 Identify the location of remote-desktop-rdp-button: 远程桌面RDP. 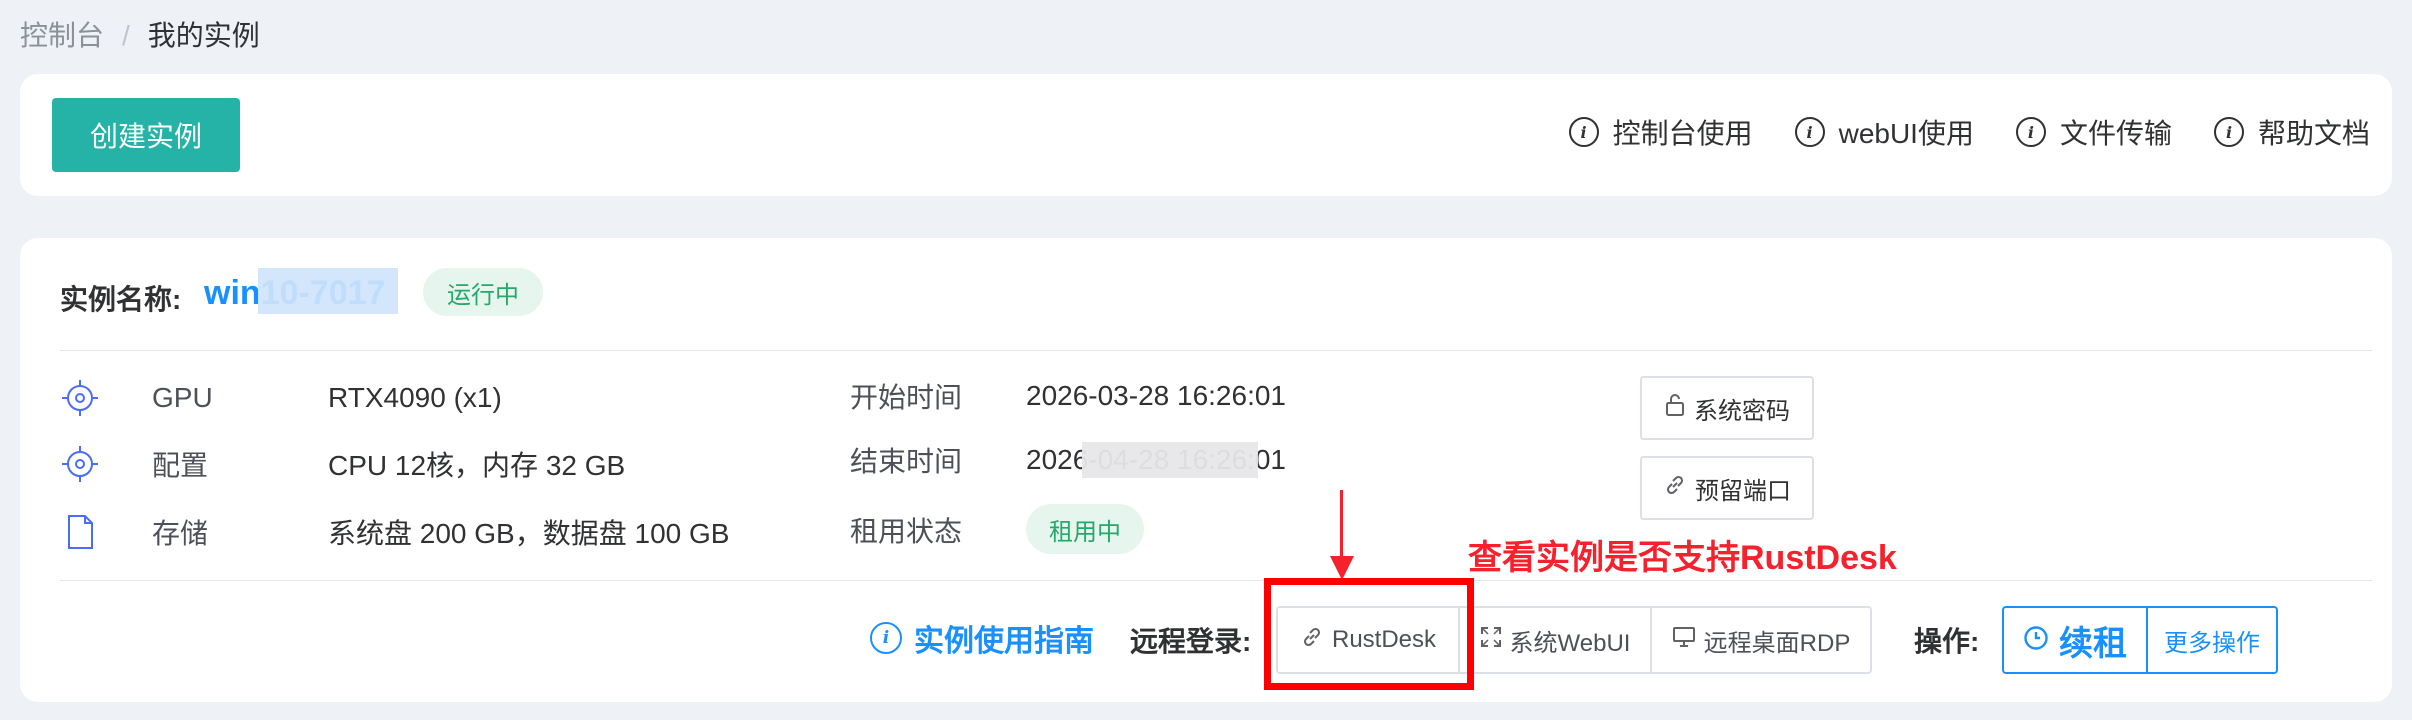
(1761, 640).